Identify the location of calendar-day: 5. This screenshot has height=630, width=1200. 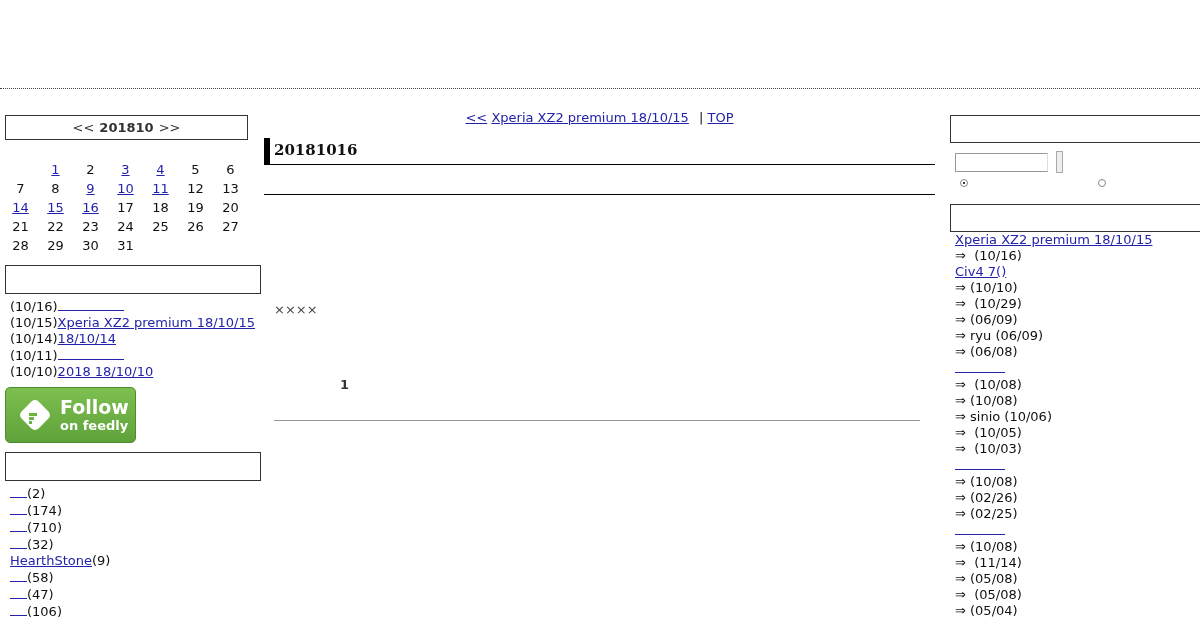
(195, 169).